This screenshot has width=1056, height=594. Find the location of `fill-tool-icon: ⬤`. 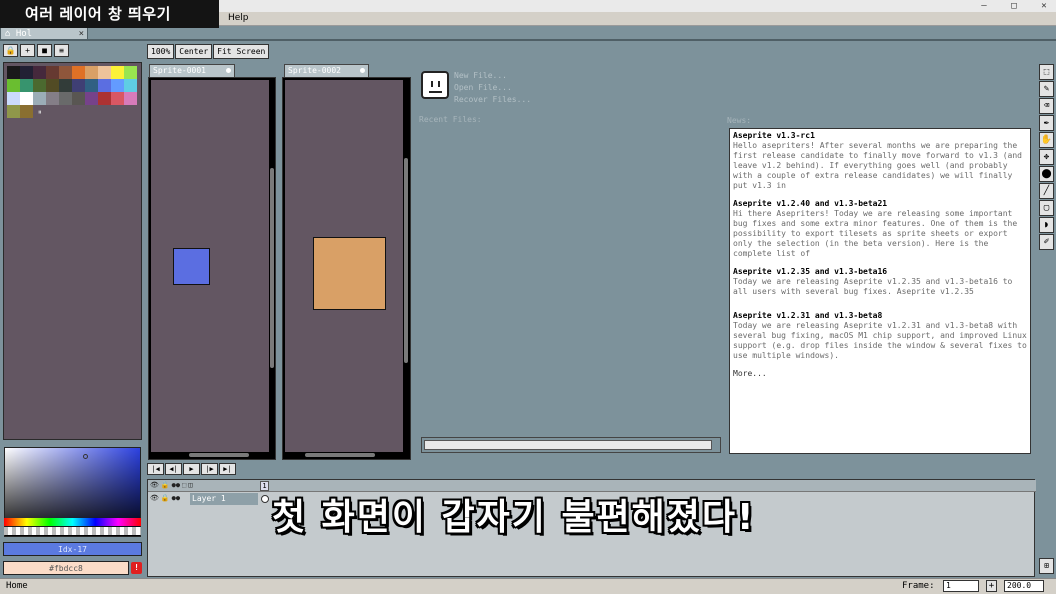

fill-tool-icon: ⬤ is located at coordinates (1046, 174).